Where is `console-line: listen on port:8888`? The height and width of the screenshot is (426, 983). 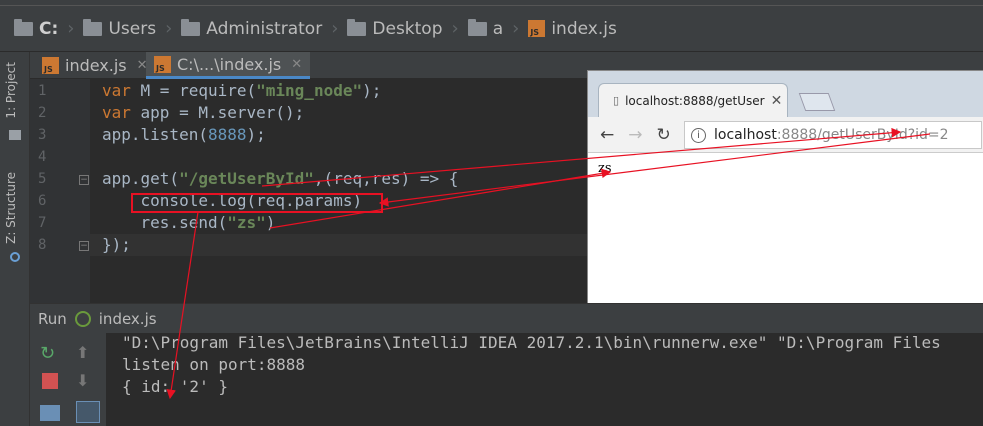
console-line: listen on port:8888 is located at coordinates (214, 364).